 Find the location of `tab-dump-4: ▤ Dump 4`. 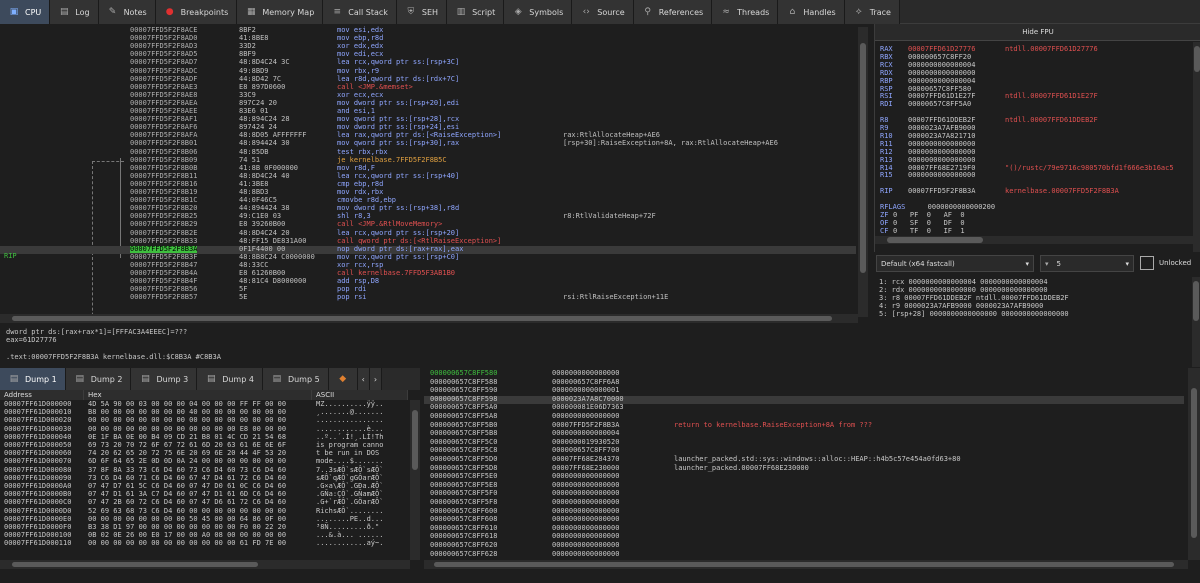

tab-dump-4: ▤ Dump 4 is located at coordinates (230, 379).